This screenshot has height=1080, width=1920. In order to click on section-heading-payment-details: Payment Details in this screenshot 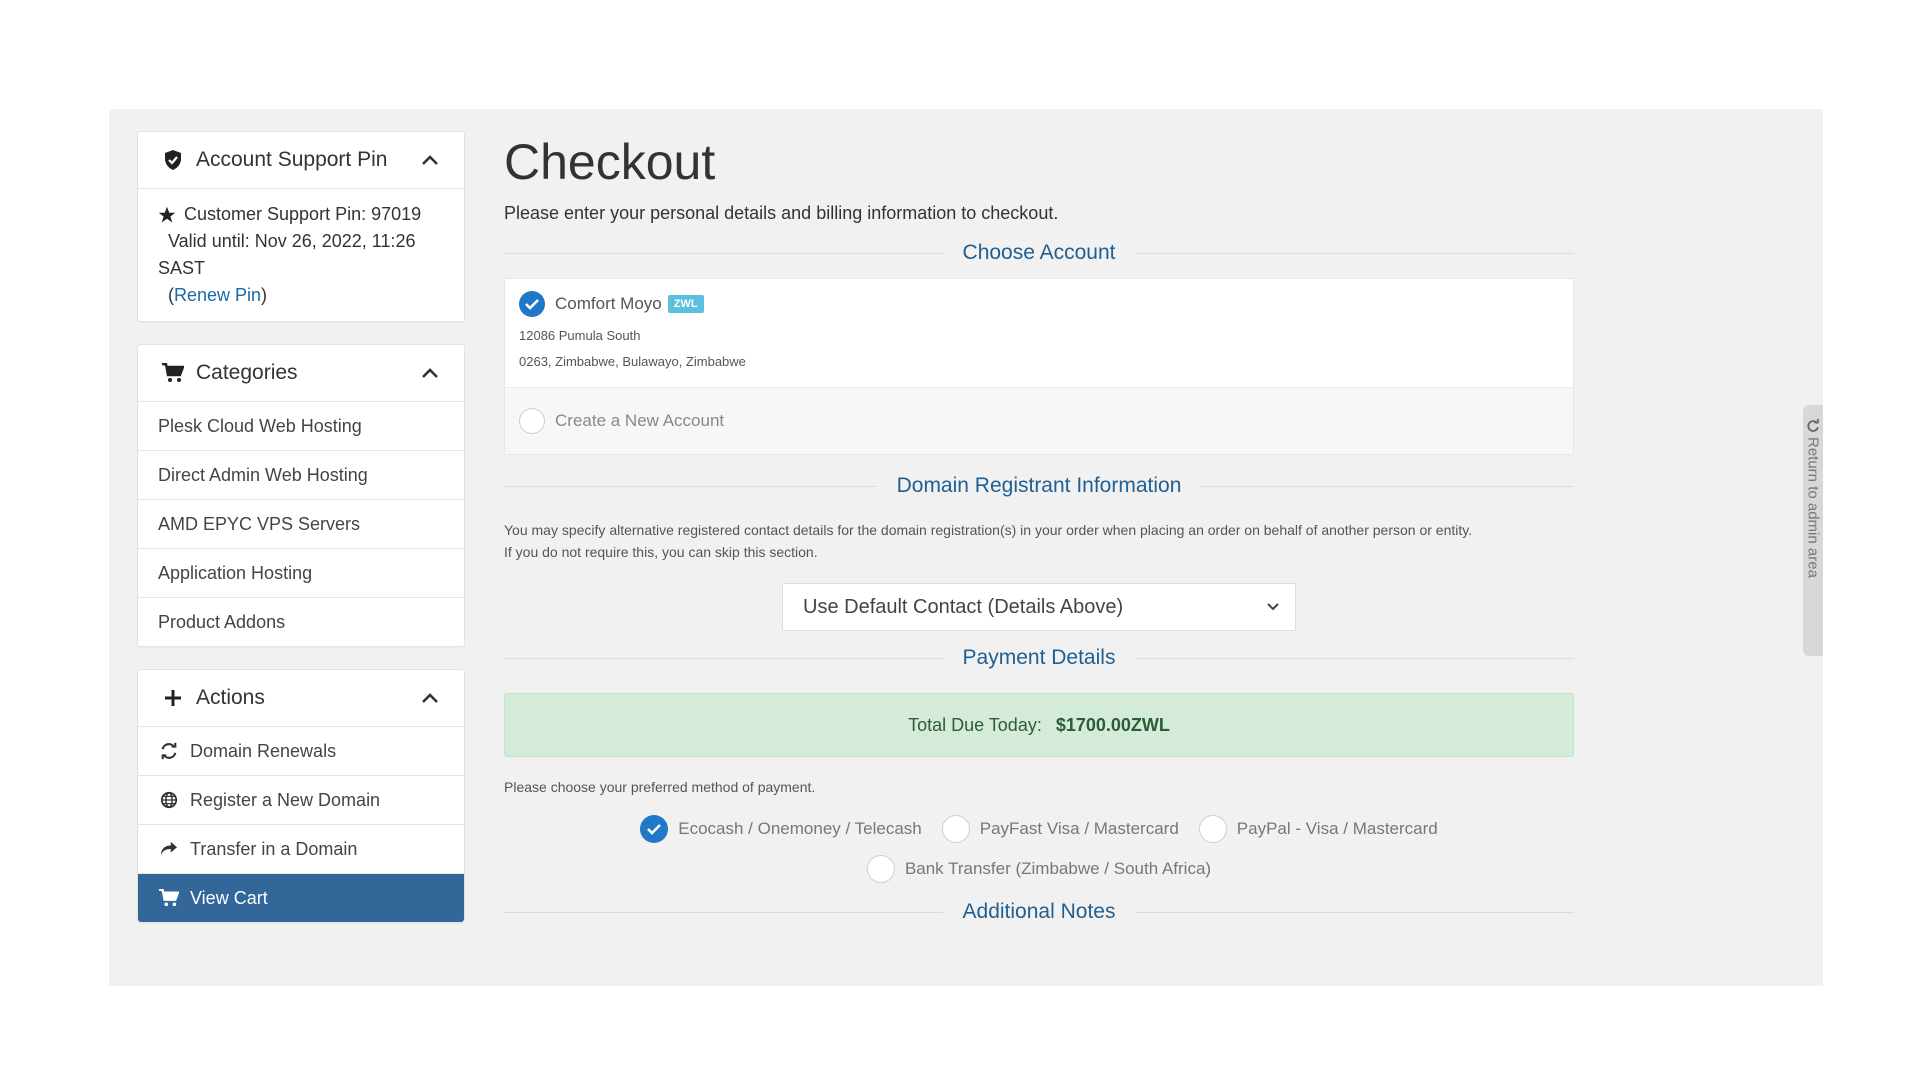, I will do `click(1039, 657)`.